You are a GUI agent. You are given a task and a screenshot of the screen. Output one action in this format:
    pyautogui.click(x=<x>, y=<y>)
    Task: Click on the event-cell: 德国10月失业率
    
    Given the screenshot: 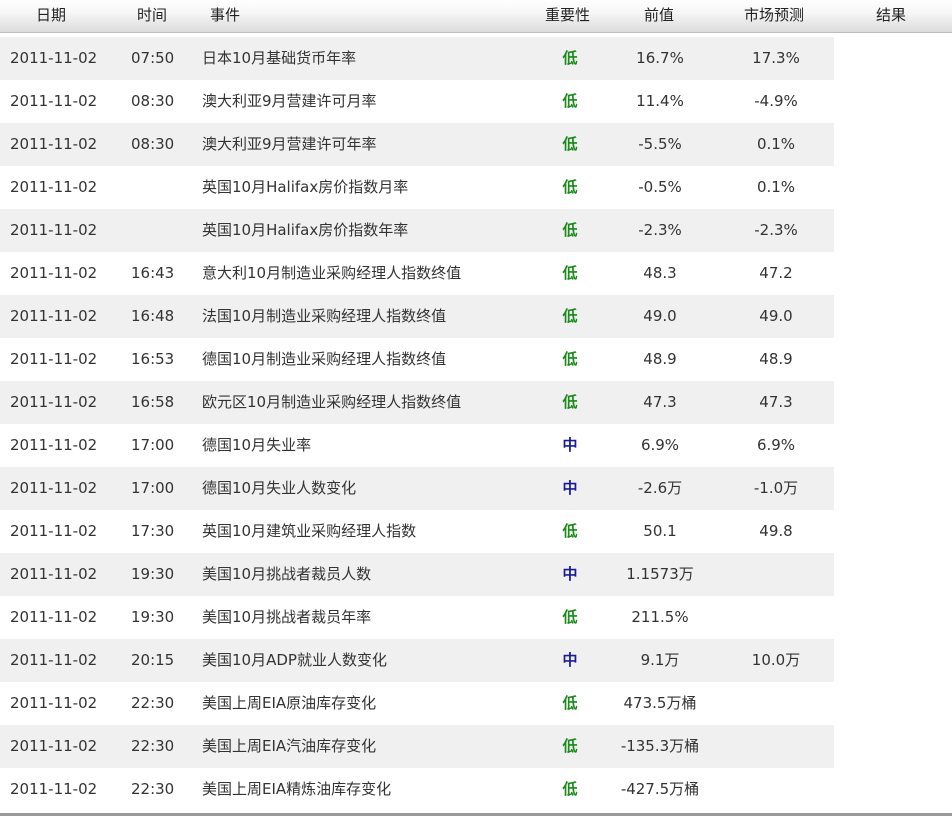 What is the action you would take?
    pyautogui.click(x=257, y=445)
    